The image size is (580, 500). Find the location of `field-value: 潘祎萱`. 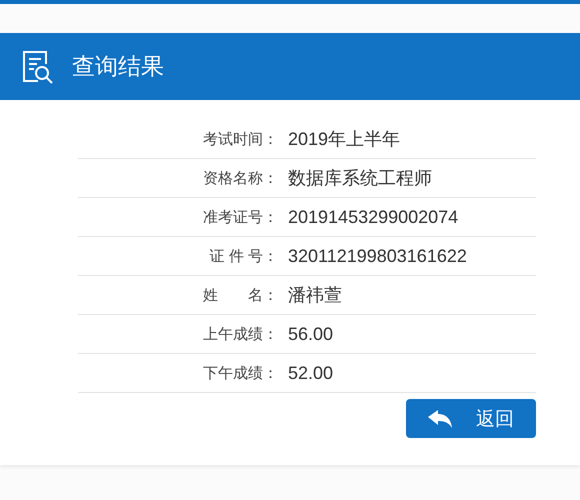

field-value: 潘祎萱 is located at coordinates (315, 295).